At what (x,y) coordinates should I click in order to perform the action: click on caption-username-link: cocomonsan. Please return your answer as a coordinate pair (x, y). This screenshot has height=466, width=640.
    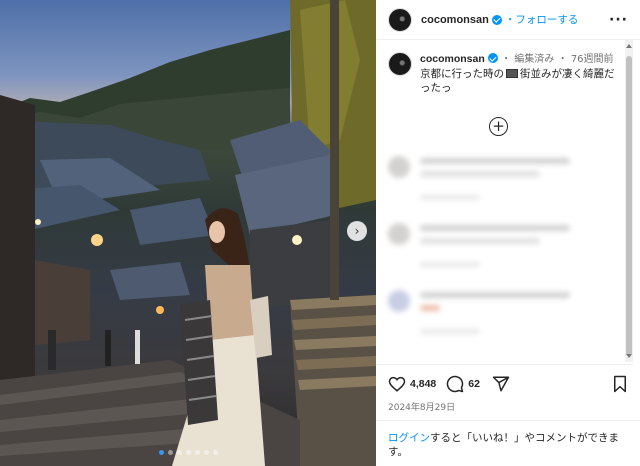
    Looking at the image, I should click on (452, 59).